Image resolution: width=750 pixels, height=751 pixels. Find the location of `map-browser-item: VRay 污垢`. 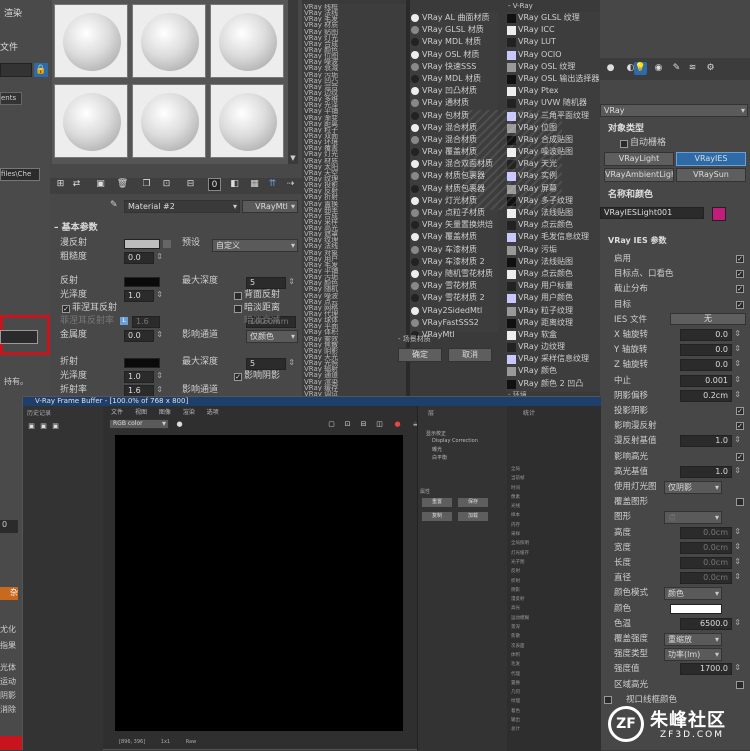

map-browser-item: VRay 污垢 is located at coordinates (553, 250).